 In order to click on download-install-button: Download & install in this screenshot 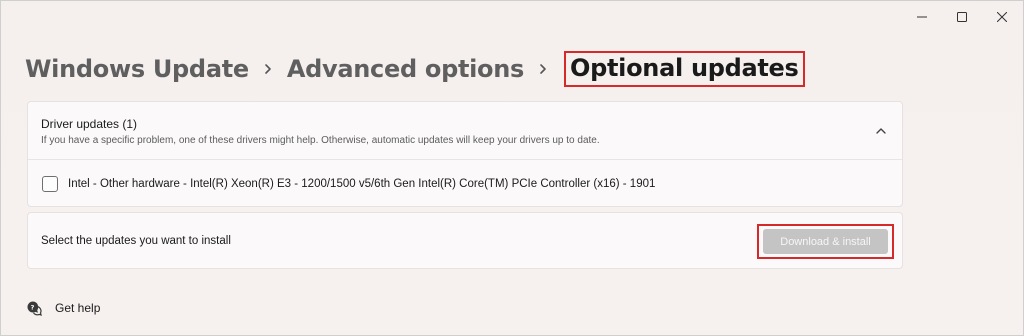, I will do `click(825, 241)`.